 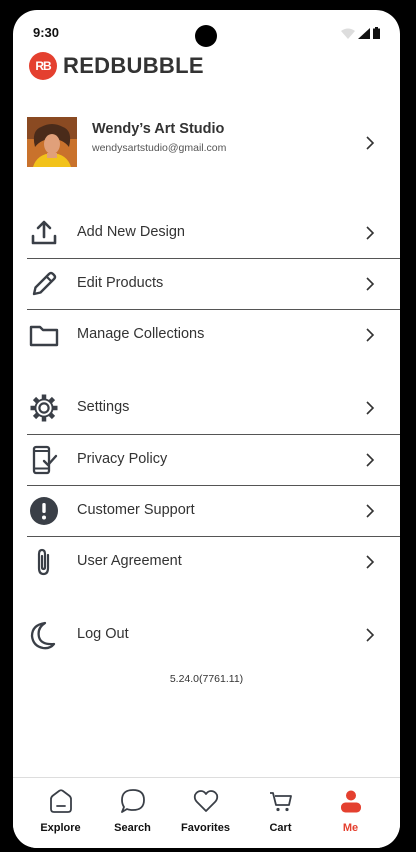 I want to click on menu-item-privacy-policy: Privacy Policy, so click(x=206, y=460).